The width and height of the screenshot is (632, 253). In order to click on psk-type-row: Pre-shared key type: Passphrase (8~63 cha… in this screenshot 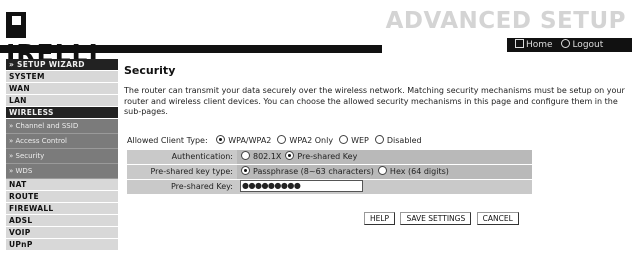, I will do `click(329, 172)`.